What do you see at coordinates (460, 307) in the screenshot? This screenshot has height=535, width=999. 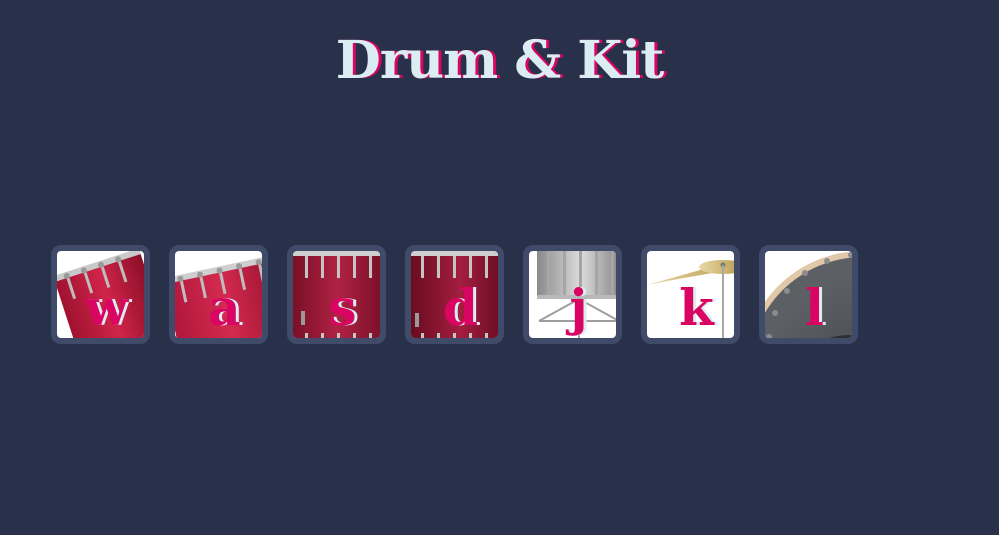 I see `key-label-d: d` at bounding box center [460, 307].